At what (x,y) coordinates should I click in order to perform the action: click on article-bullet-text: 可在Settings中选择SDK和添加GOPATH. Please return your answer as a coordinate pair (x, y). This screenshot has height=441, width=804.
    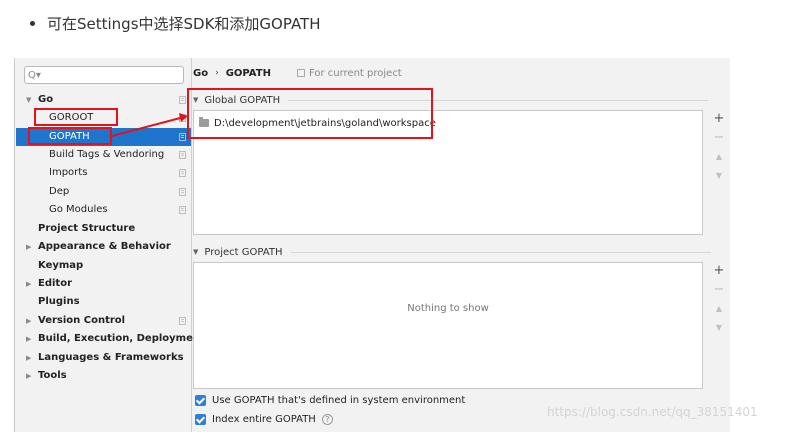
    Looking at the image, I should click on (184, 23).